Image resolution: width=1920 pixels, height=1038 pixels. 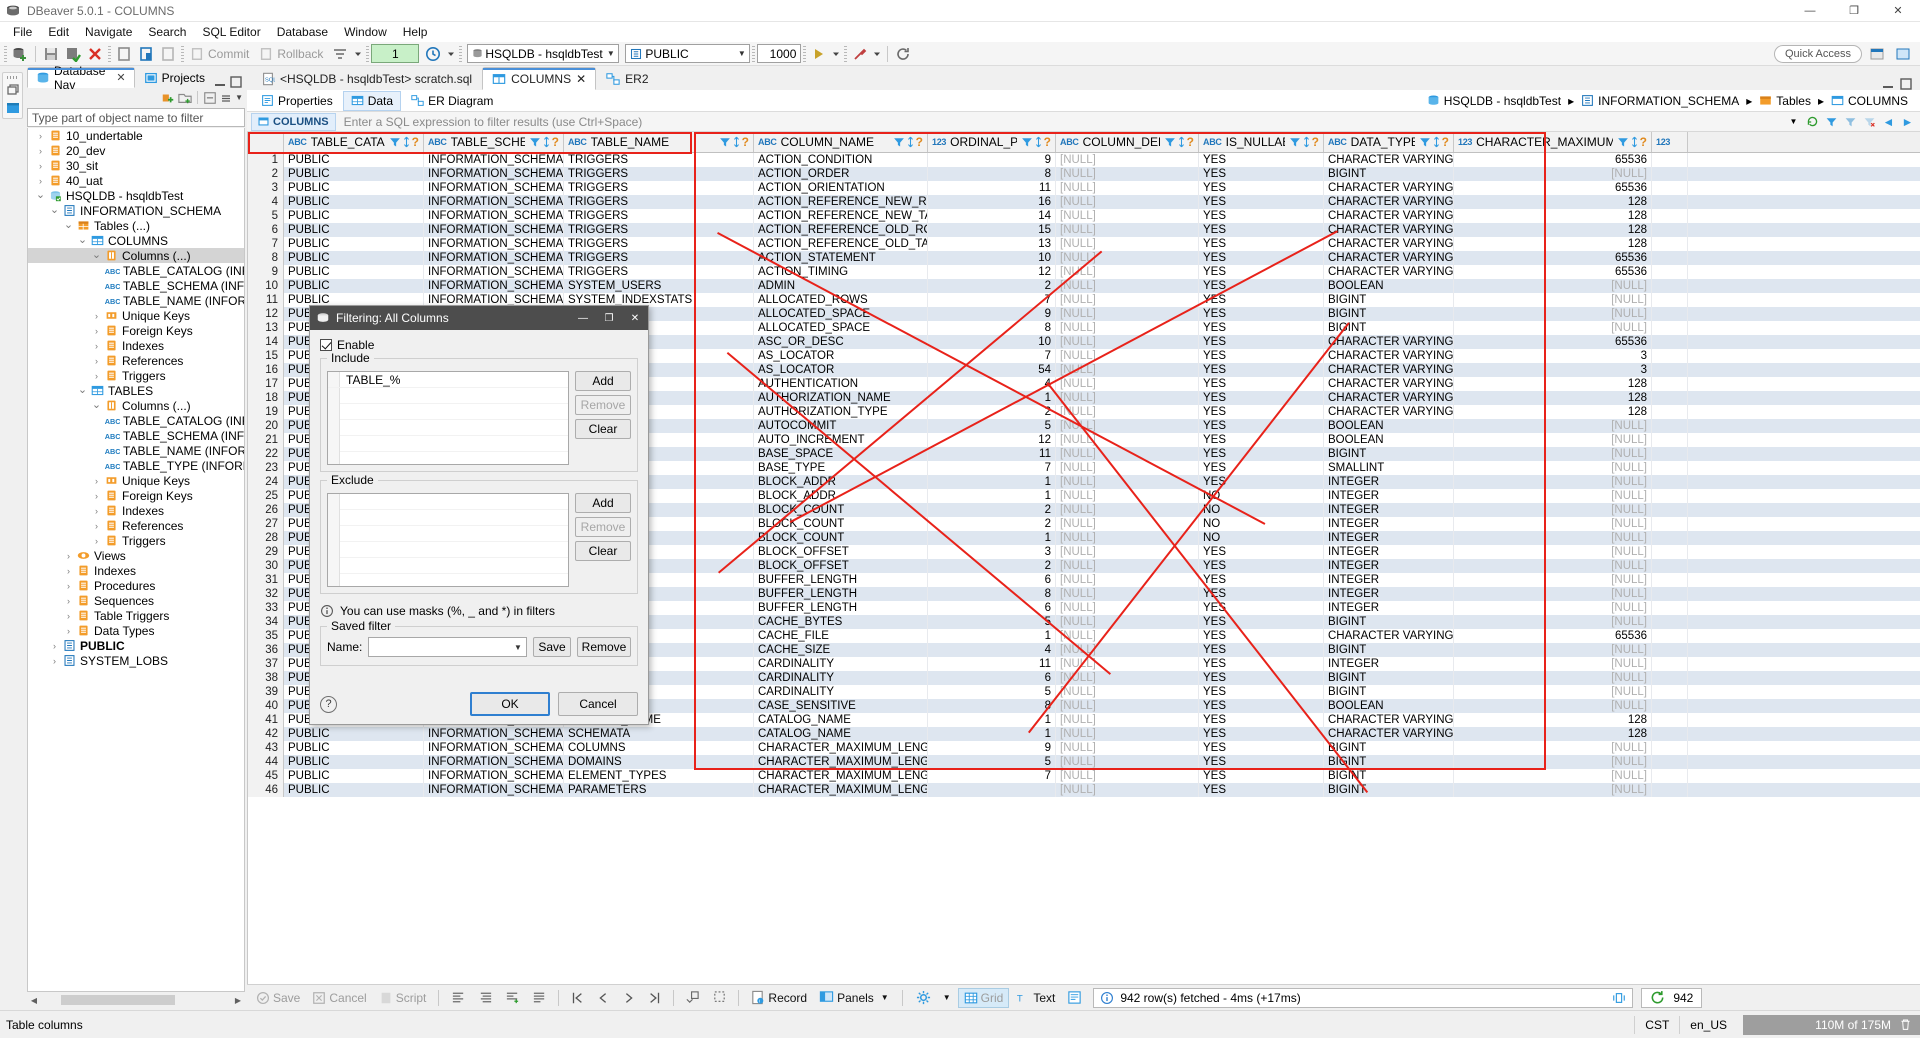 I want to click on grid-row-number: 35, so click(x=266, y=636).